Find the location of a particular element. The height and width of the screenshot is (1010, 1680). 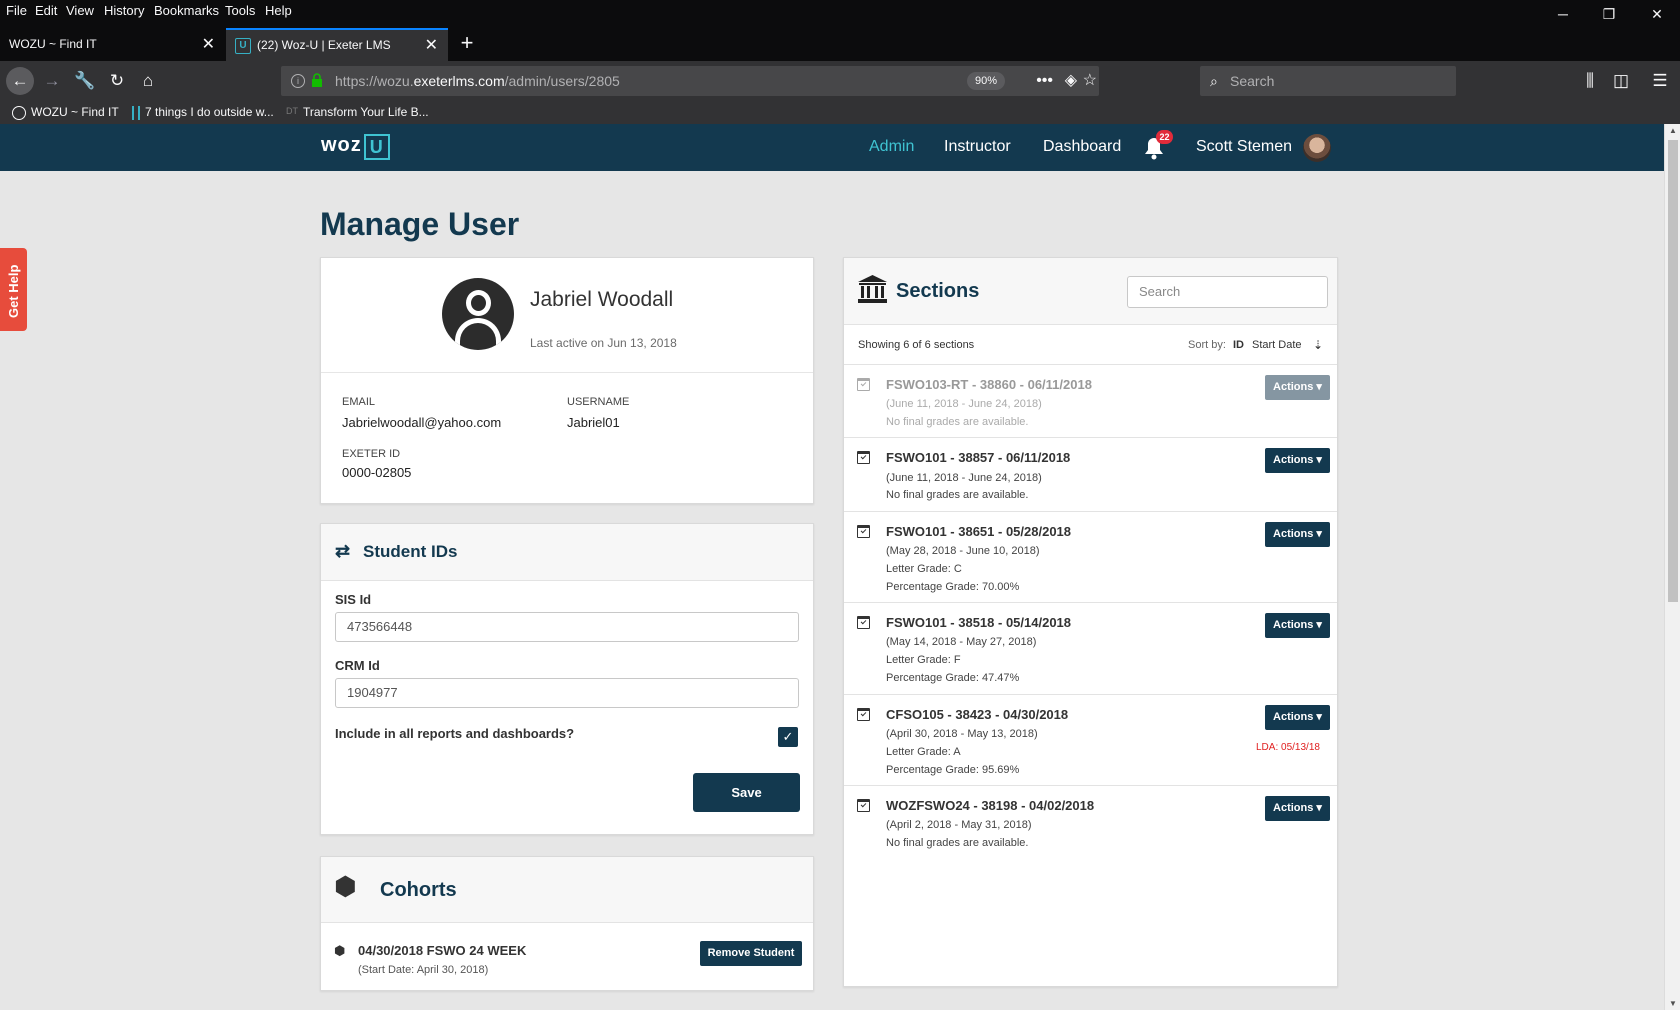

globe-icon is located at coordinates (19, 112).